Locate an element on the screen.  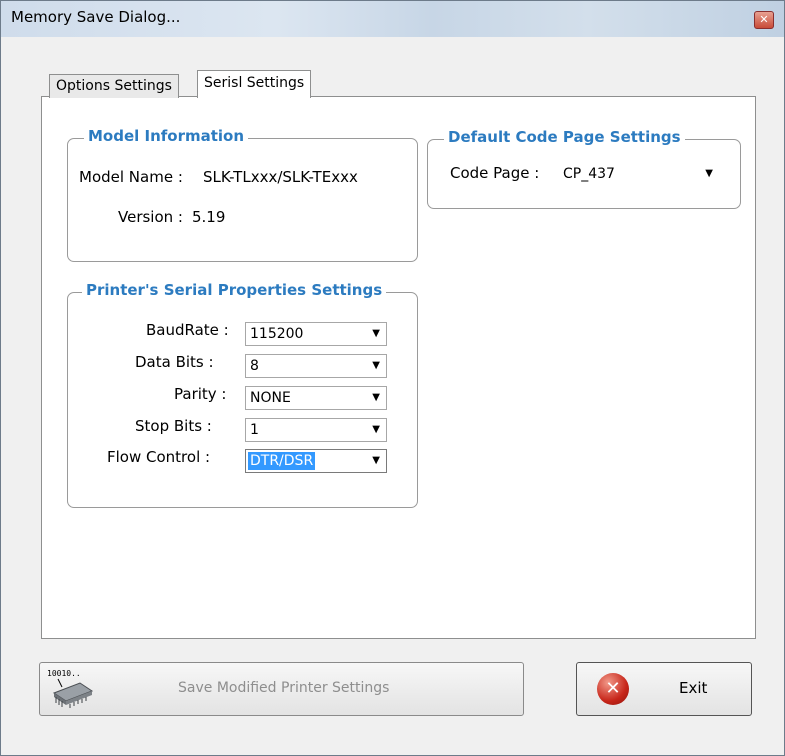
code-page-label: Code Page : is located at coordinates (495, 173).